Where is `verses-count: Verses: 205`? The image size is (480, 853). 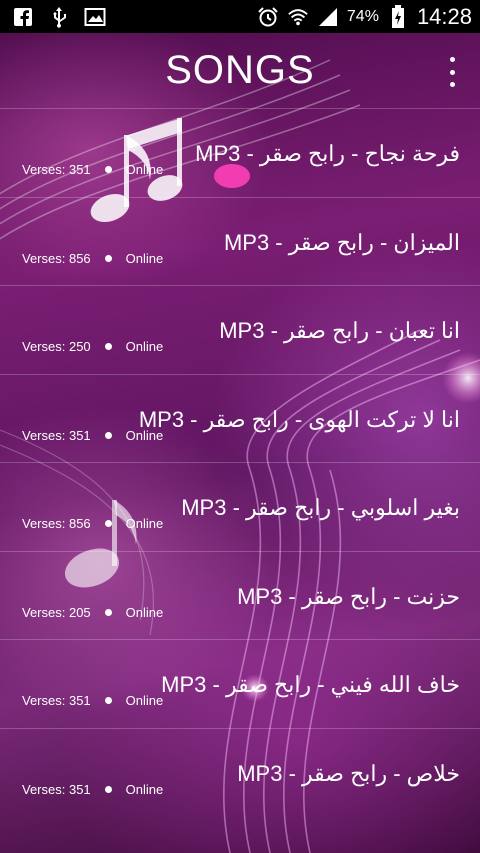 verses-count: Verses: 205 is located at coordinates (56, 612).